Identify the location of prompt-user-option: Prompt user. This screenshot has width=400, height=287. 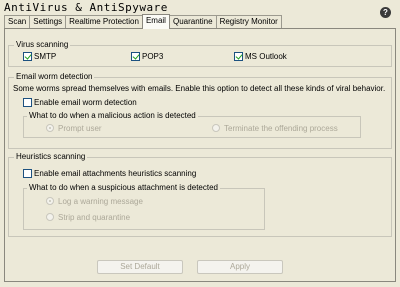
(74, 129).